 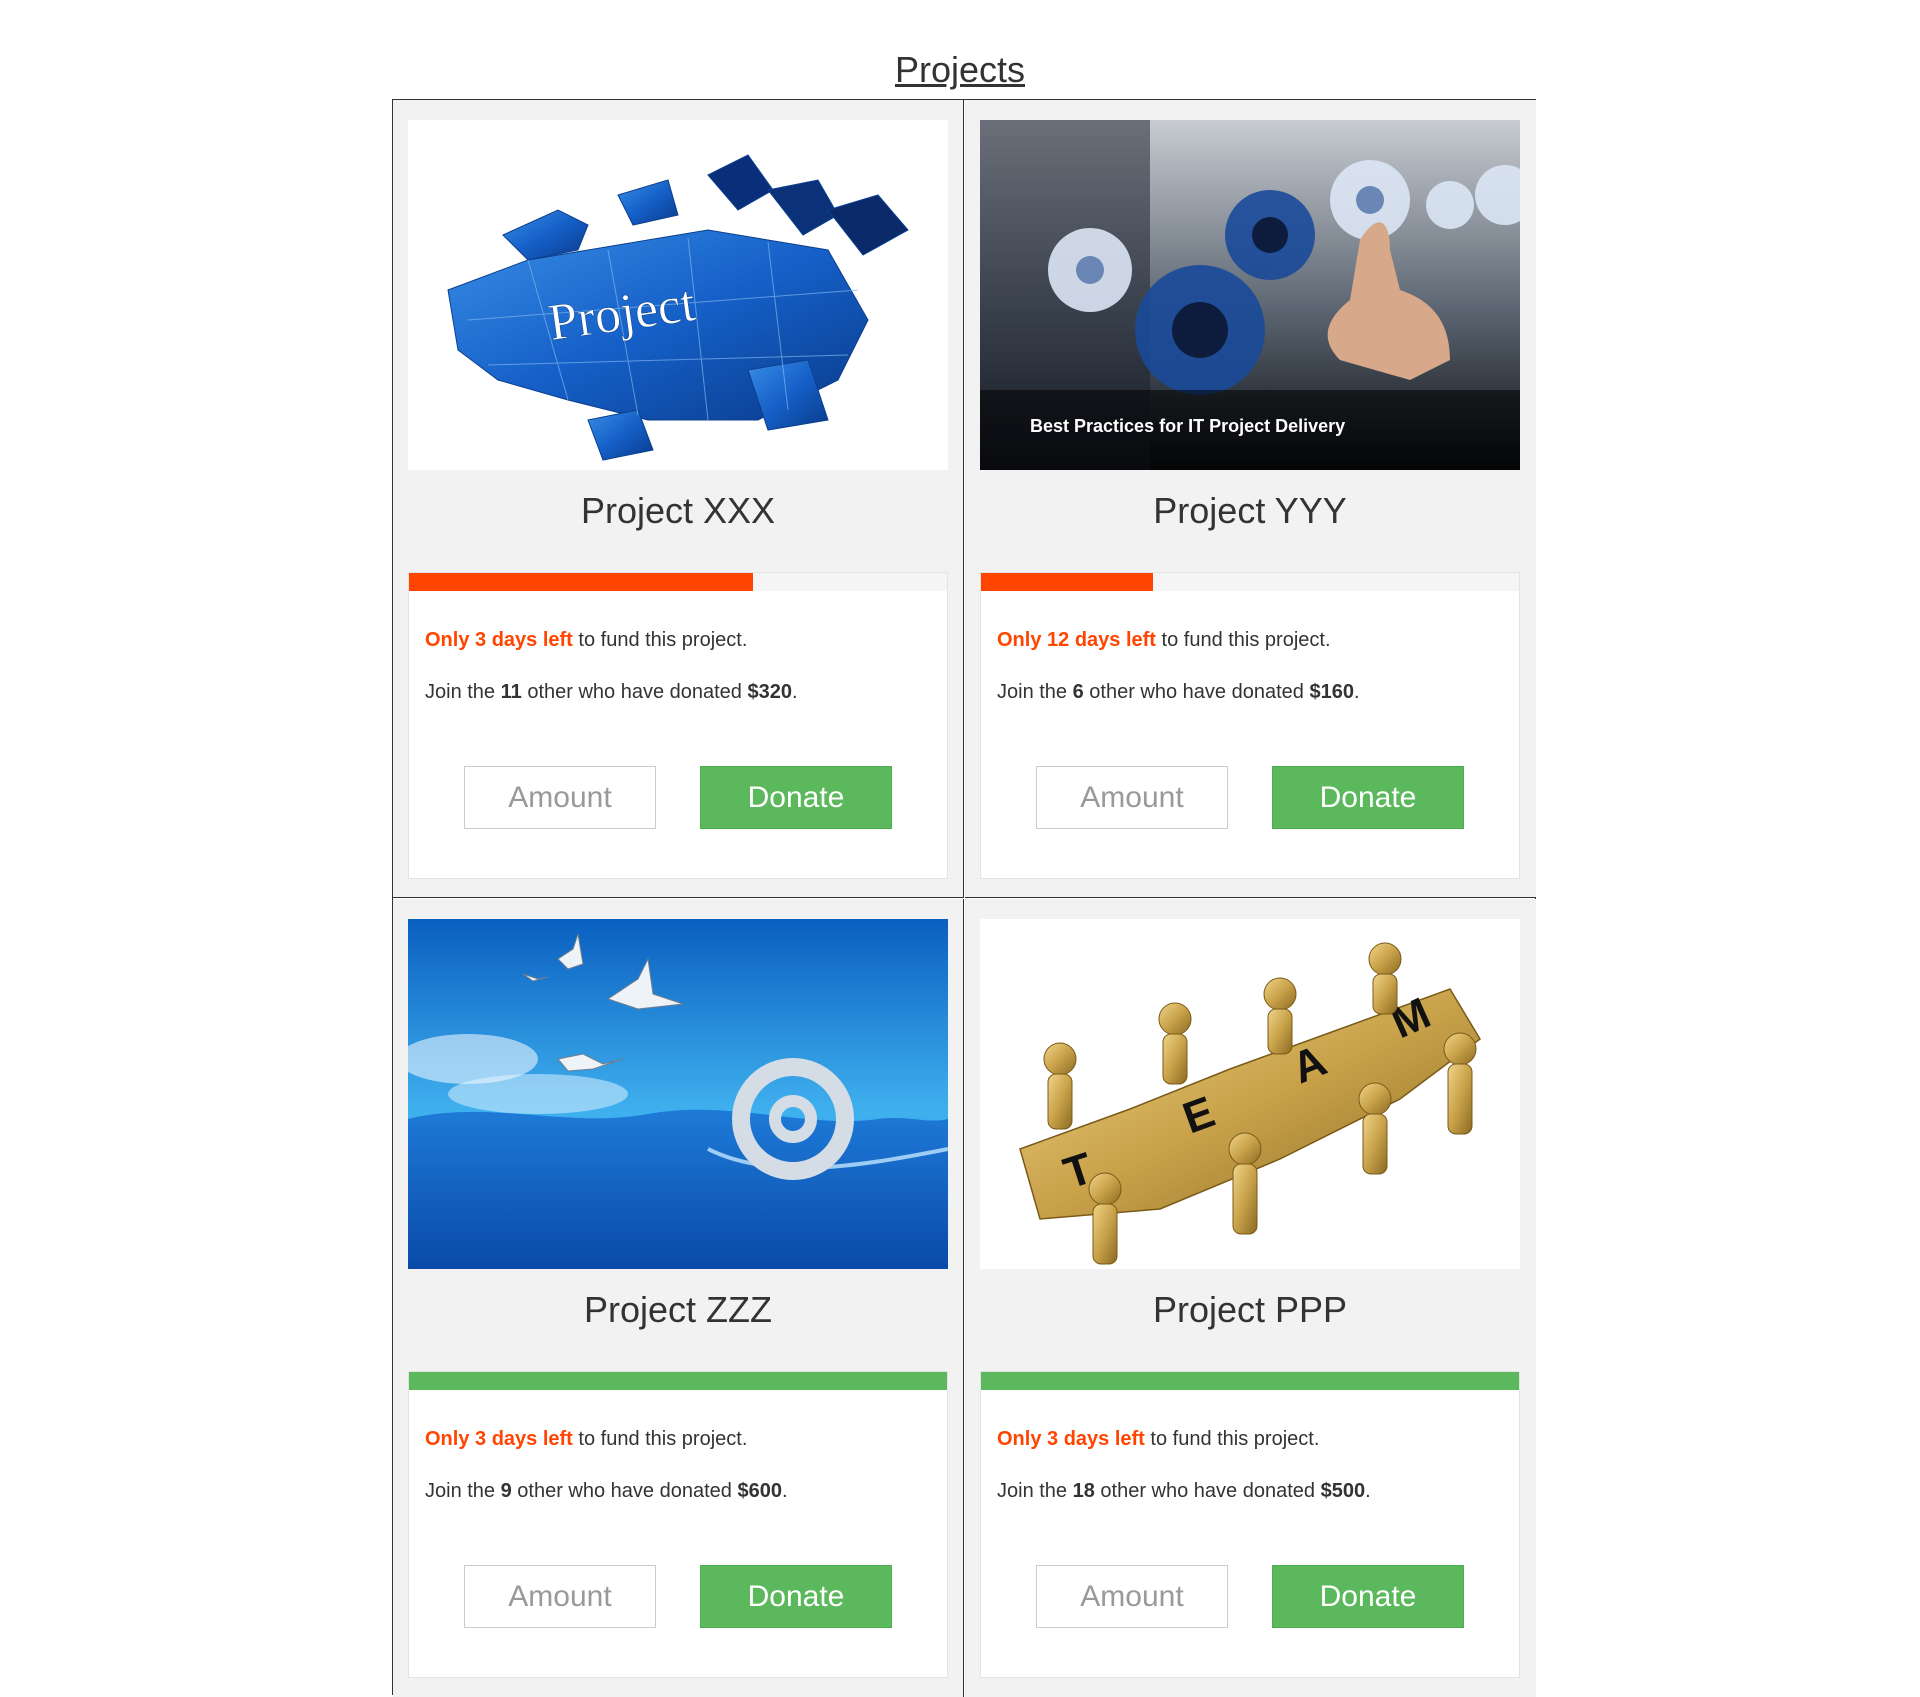 What do you see at coordinates (759, 1491) in the screenshot?
I see `donated-amount: $600` at bounding box center [759, 1491].